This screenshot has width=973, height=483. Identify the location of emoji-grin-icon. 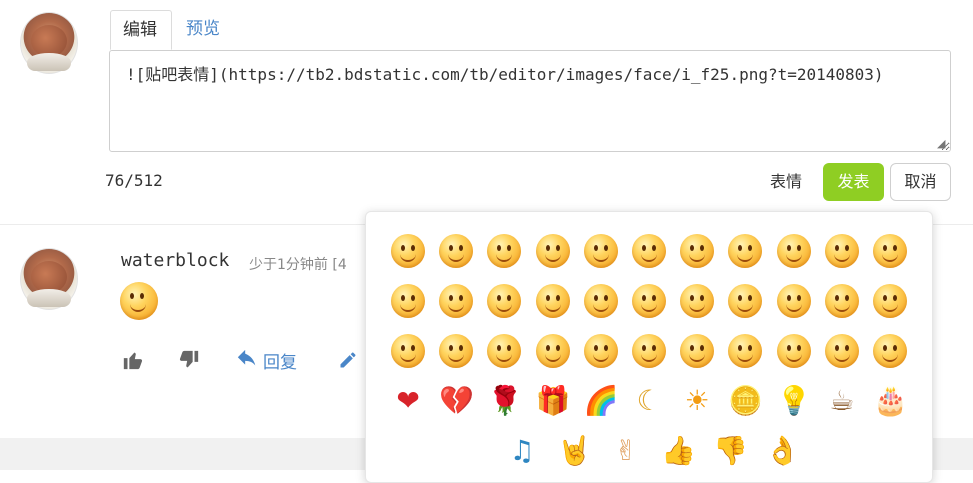
(408, 351).